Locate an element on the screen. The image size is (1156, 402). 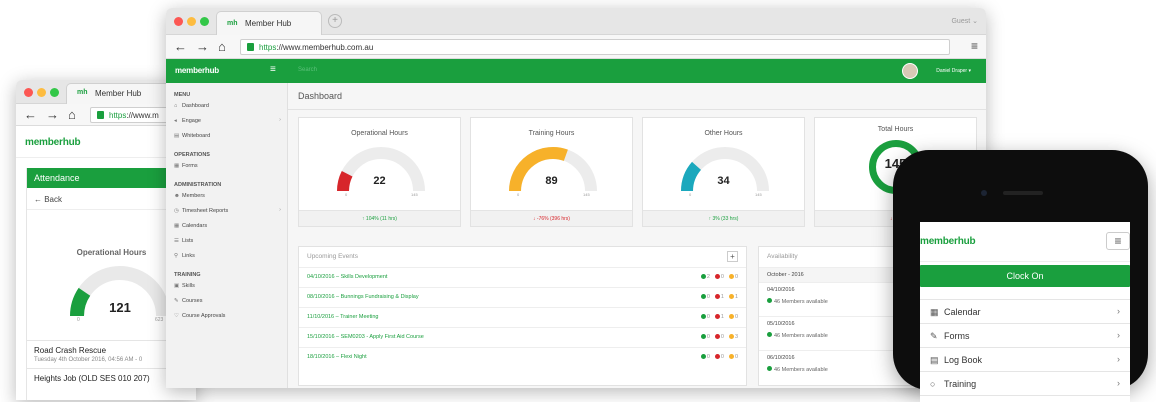
guest-menu: Guest ⌄ is located at coordinates (964, 21).